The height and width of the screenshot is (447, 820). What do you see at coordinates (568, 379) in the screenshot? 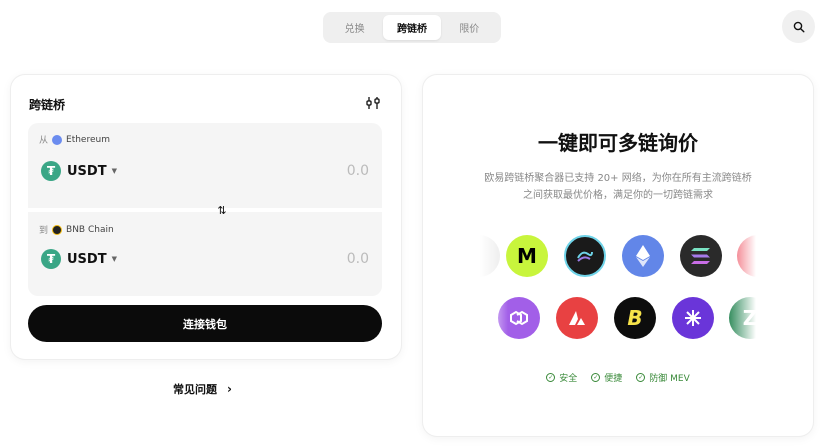
I see `feature-label: 安全` at bounding box center [568, 379].